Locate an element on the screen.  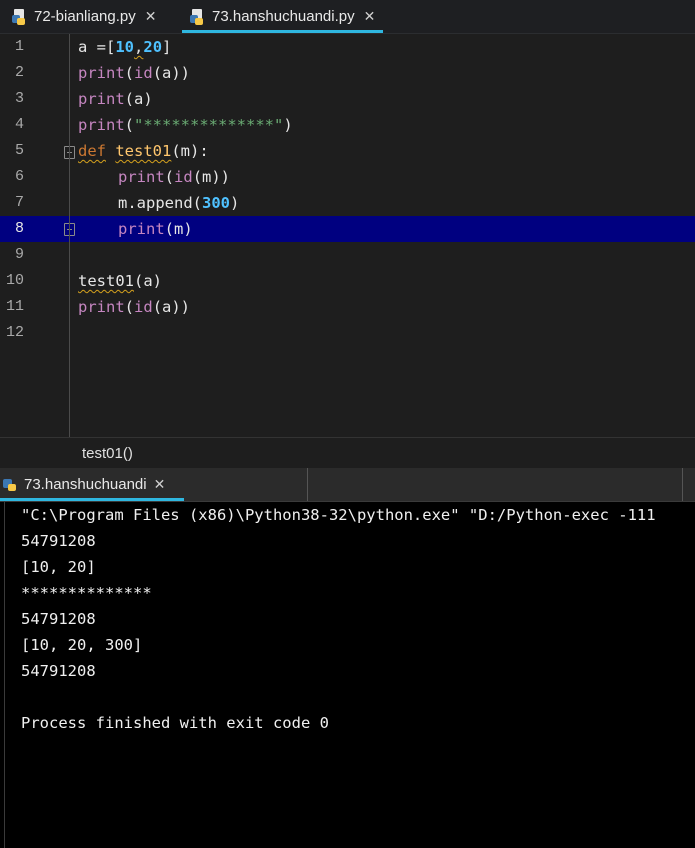
gutter-divider is located at coordinates (35, 235).